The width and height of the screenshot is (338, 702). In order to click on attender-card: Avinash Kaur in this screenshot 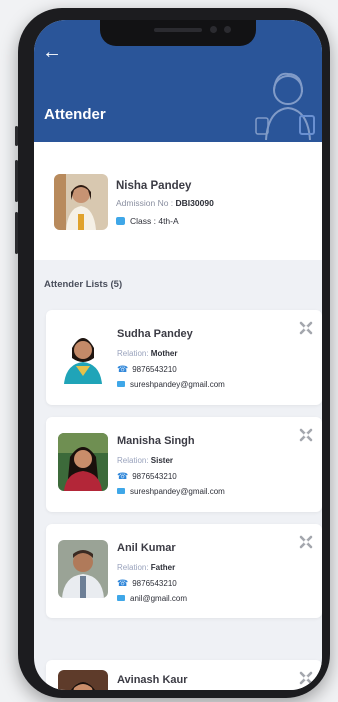, I will do `click(184, 675)`.